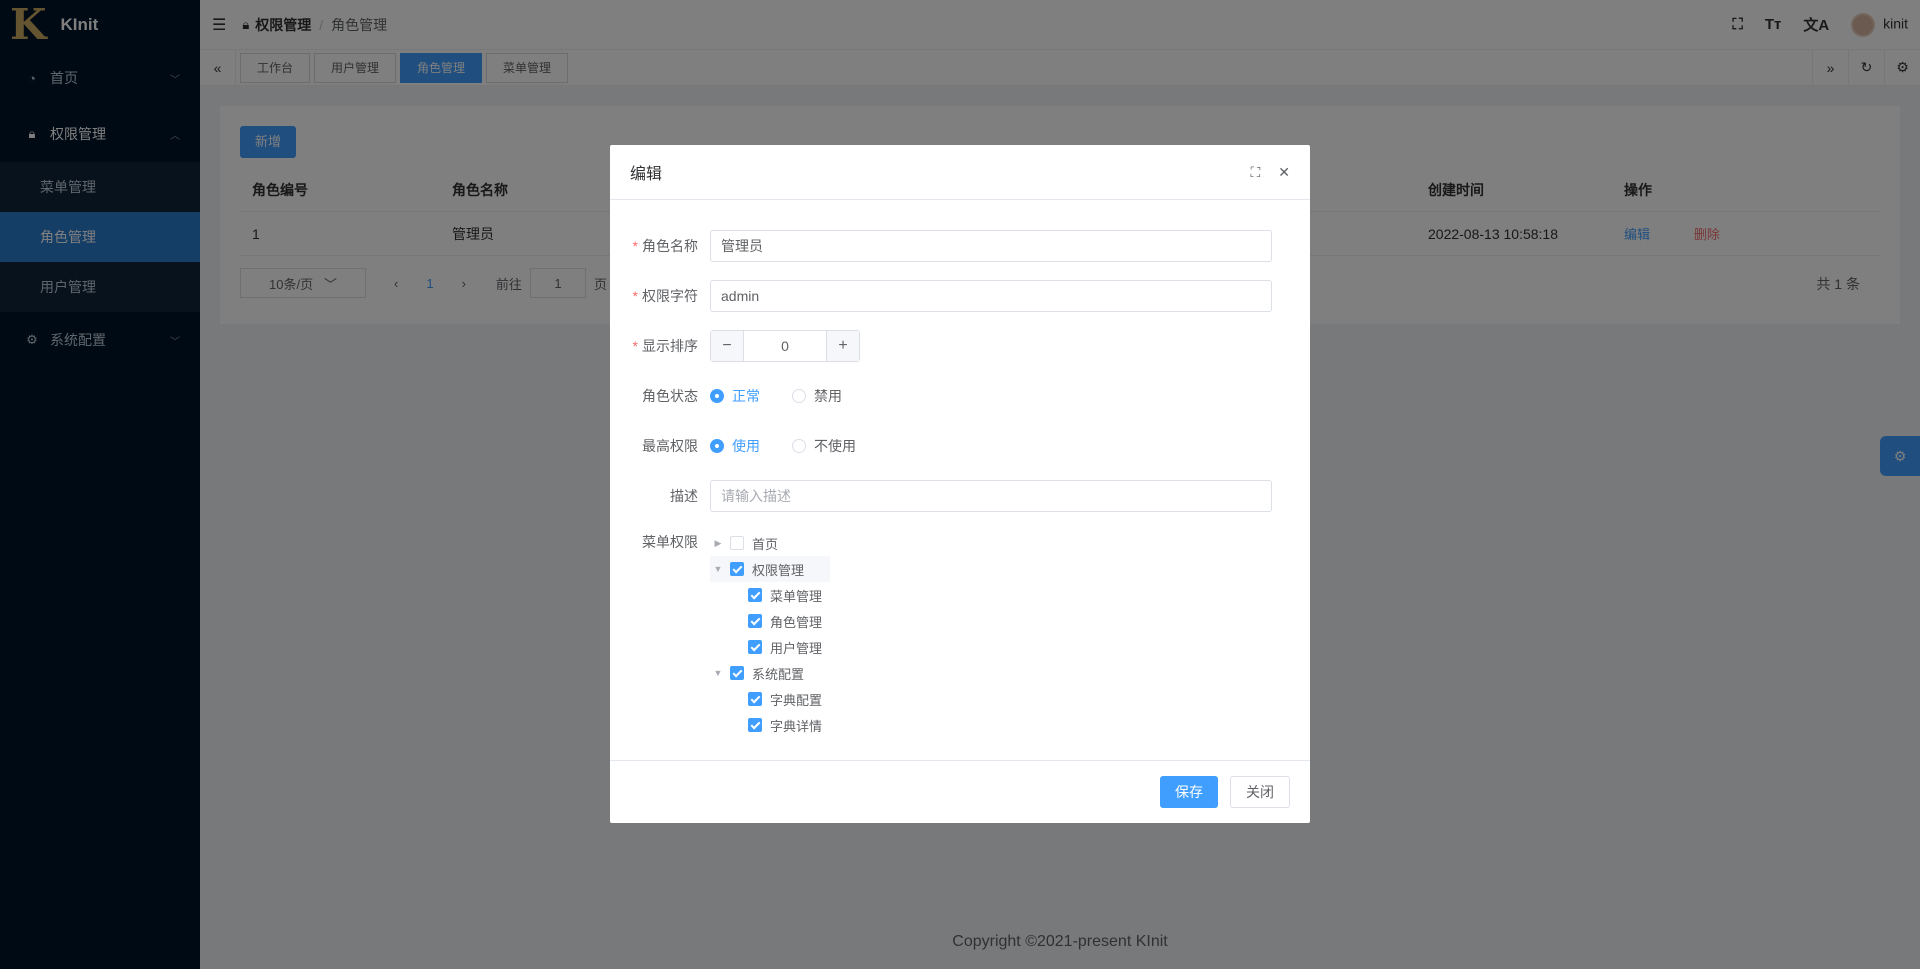  What do you see at coordinates (991, 246) in the screenshot?
I see `role-name-input: 管理员` at bounding box center [991, 246].